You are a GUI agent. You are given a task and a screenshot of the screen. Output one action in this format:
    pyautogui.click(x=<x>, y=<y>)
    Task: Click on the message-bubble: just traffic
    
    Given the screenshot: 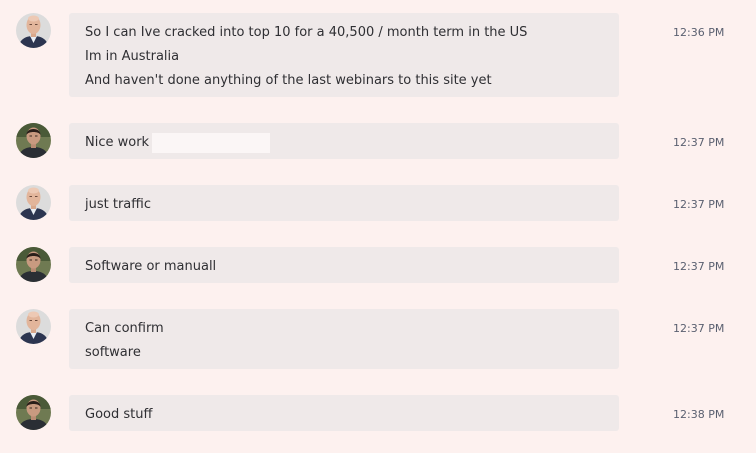 What is the action you would take?
    pyautogui.click(x=344, y=203)
    